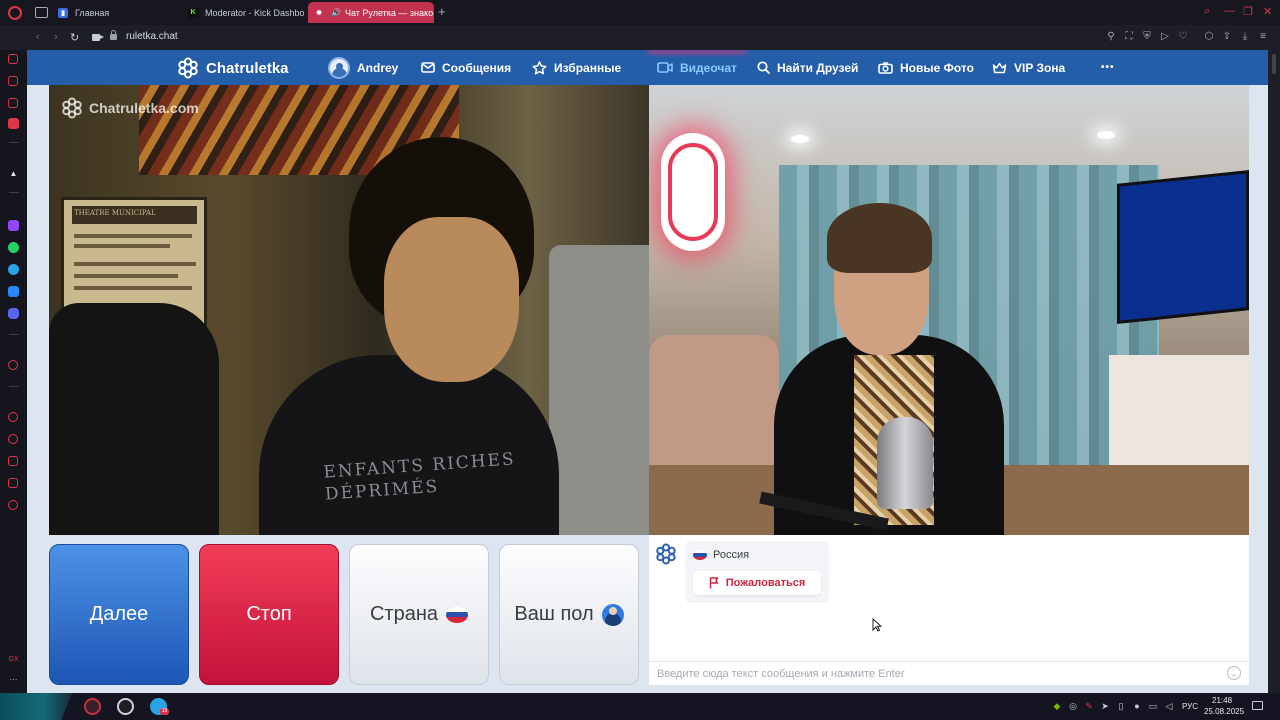 Image resolution: width=1280 pixels, height=720 pixels. I want to click on discord-icon, so click(13, 313).